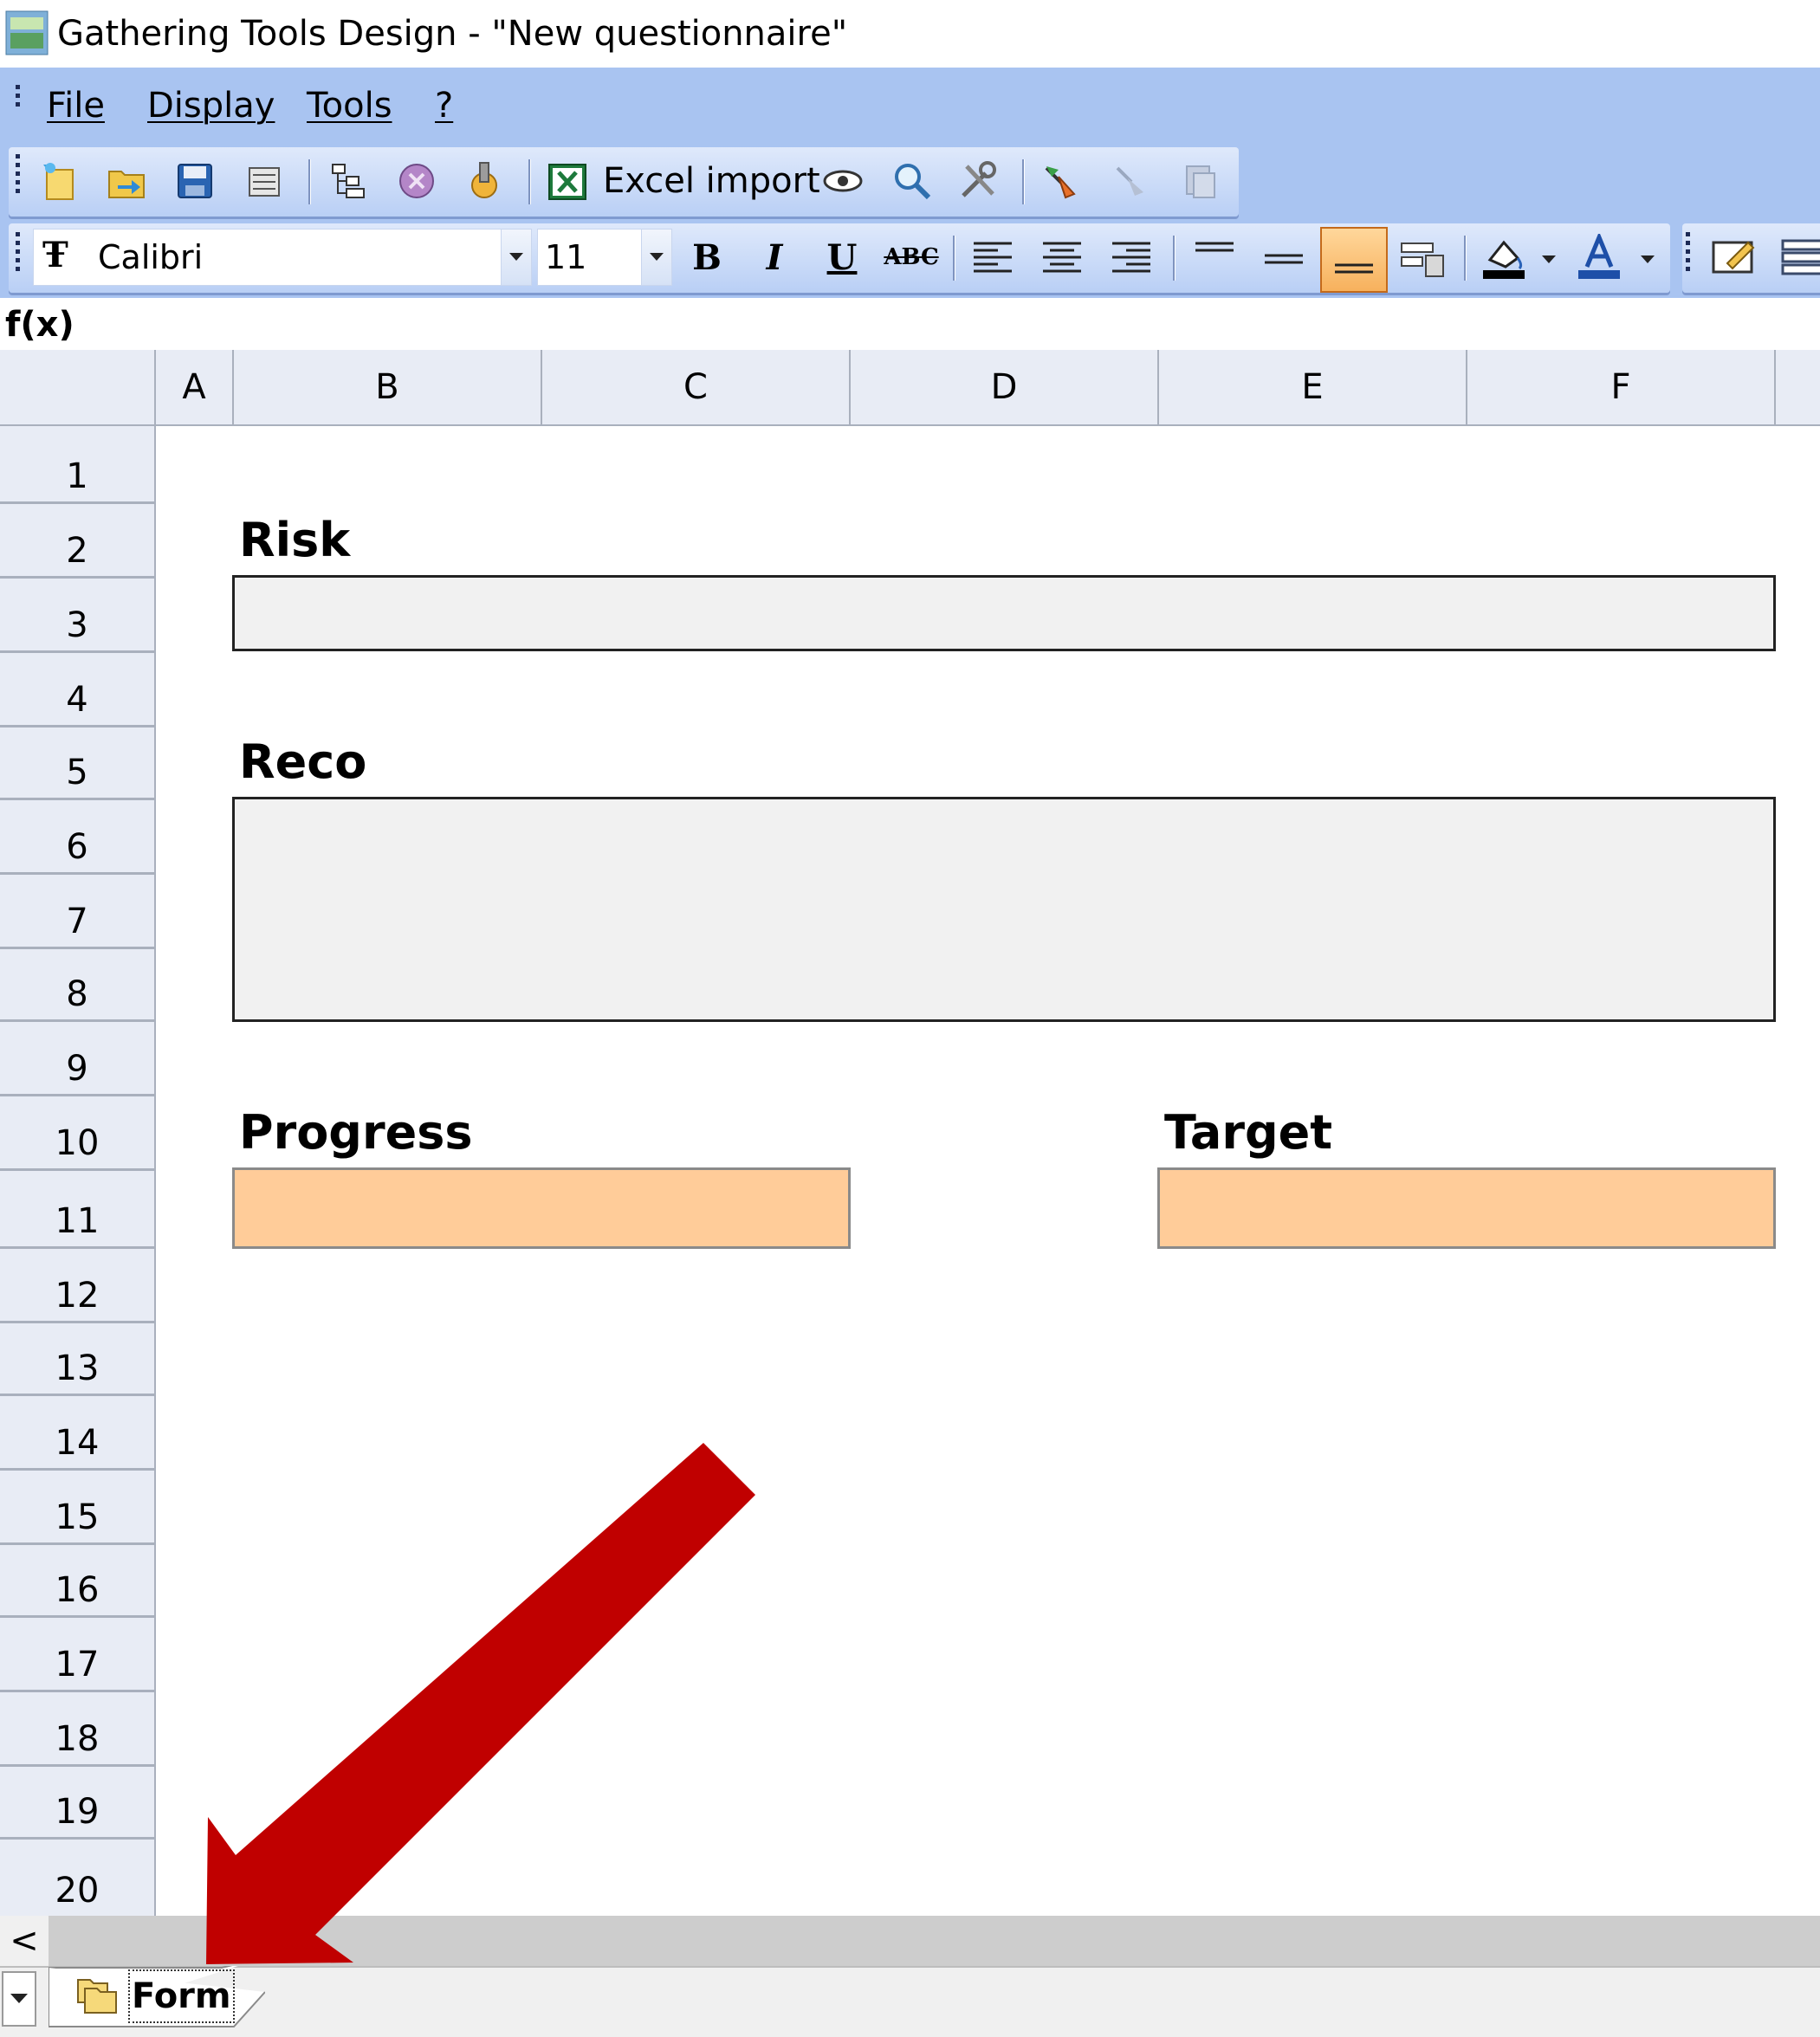 The image size is (1820, 2037). Describe the element at coordinates (97, 1996) in the screenshot. I see `folder-icon` at that location.